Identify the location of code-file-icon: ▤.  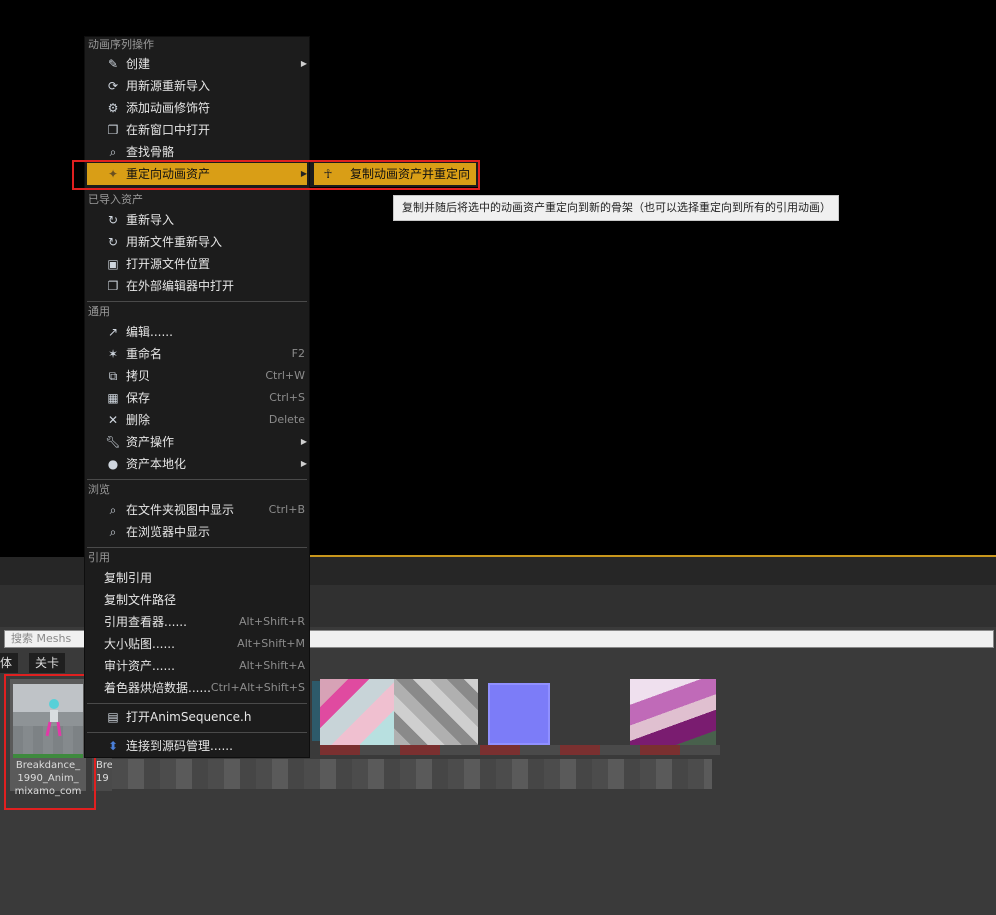
(113, 717).